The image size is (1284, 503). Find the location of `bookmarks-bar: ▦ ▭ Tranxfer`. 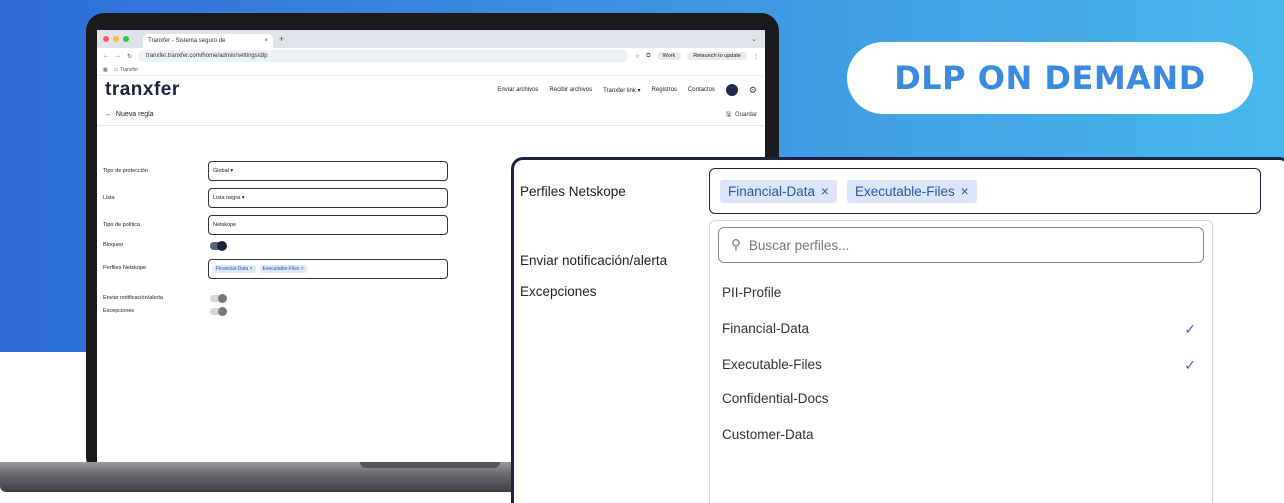

bookmarks-bar: ▦ ▭ Tranxfer is located at coordinates (431, 70).